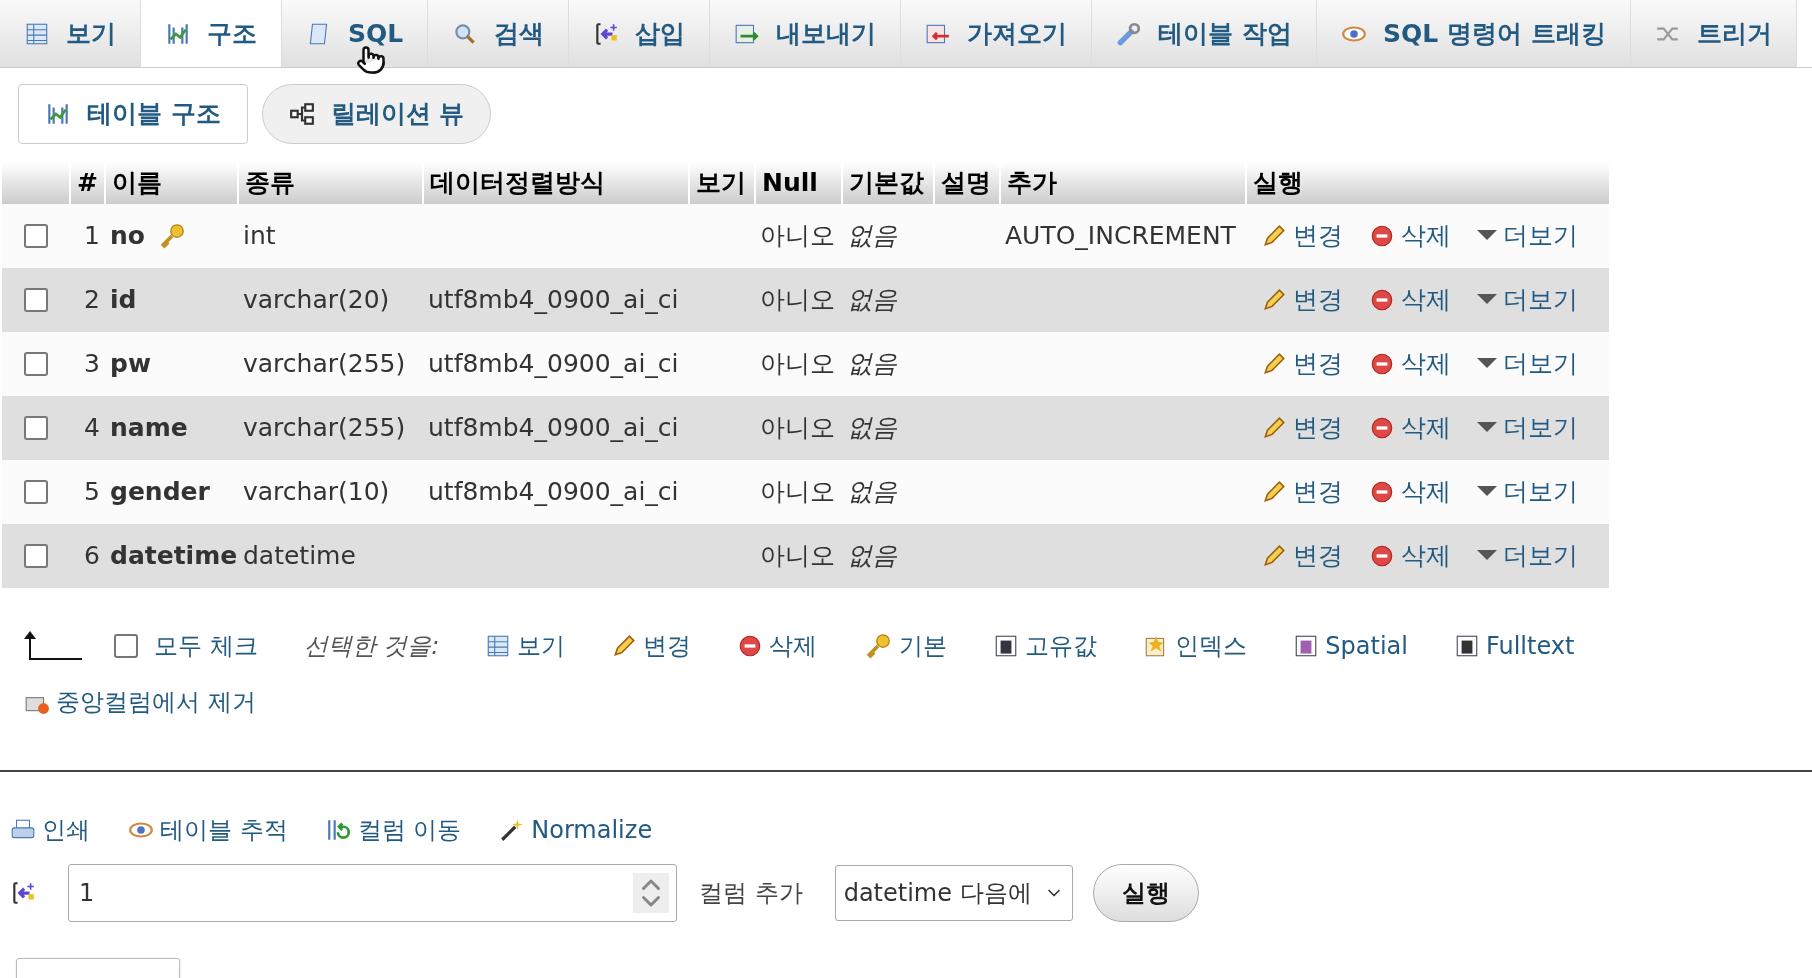  I want to click on subtab: 테이블 구조, so click(133, 114).